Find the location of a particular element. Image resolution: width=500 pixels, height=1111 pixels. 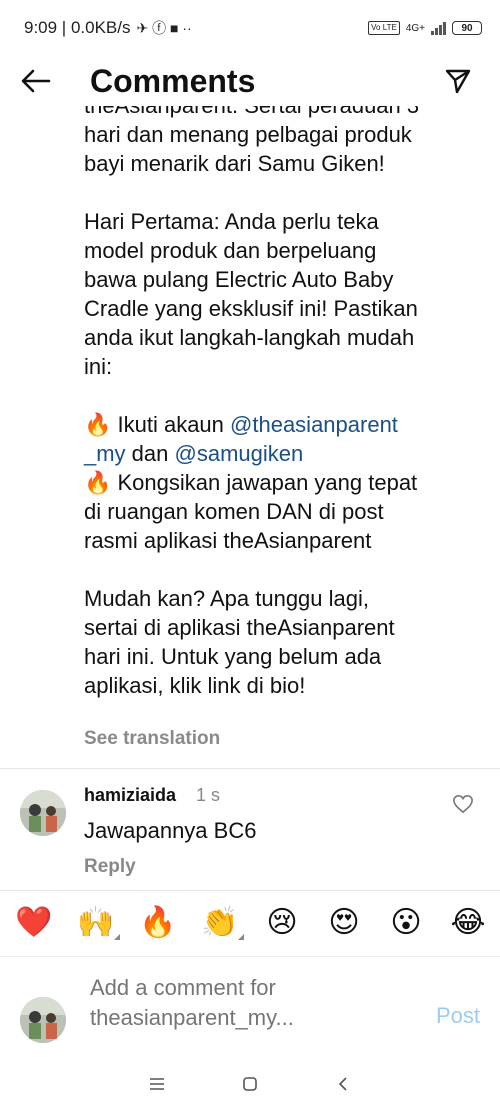

caption-bullet-1: 🔥 Ikuti akaun is located at coordinates (157, 424).